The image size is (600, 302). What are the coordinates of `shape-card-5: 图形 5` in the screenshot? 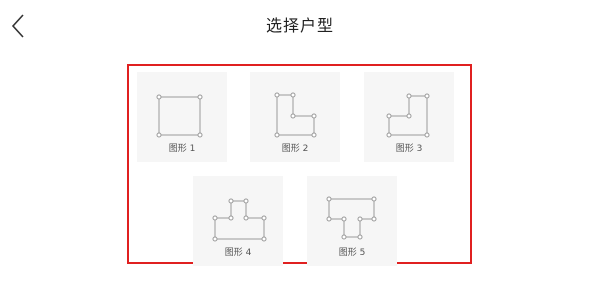 It's located at (352, 221).